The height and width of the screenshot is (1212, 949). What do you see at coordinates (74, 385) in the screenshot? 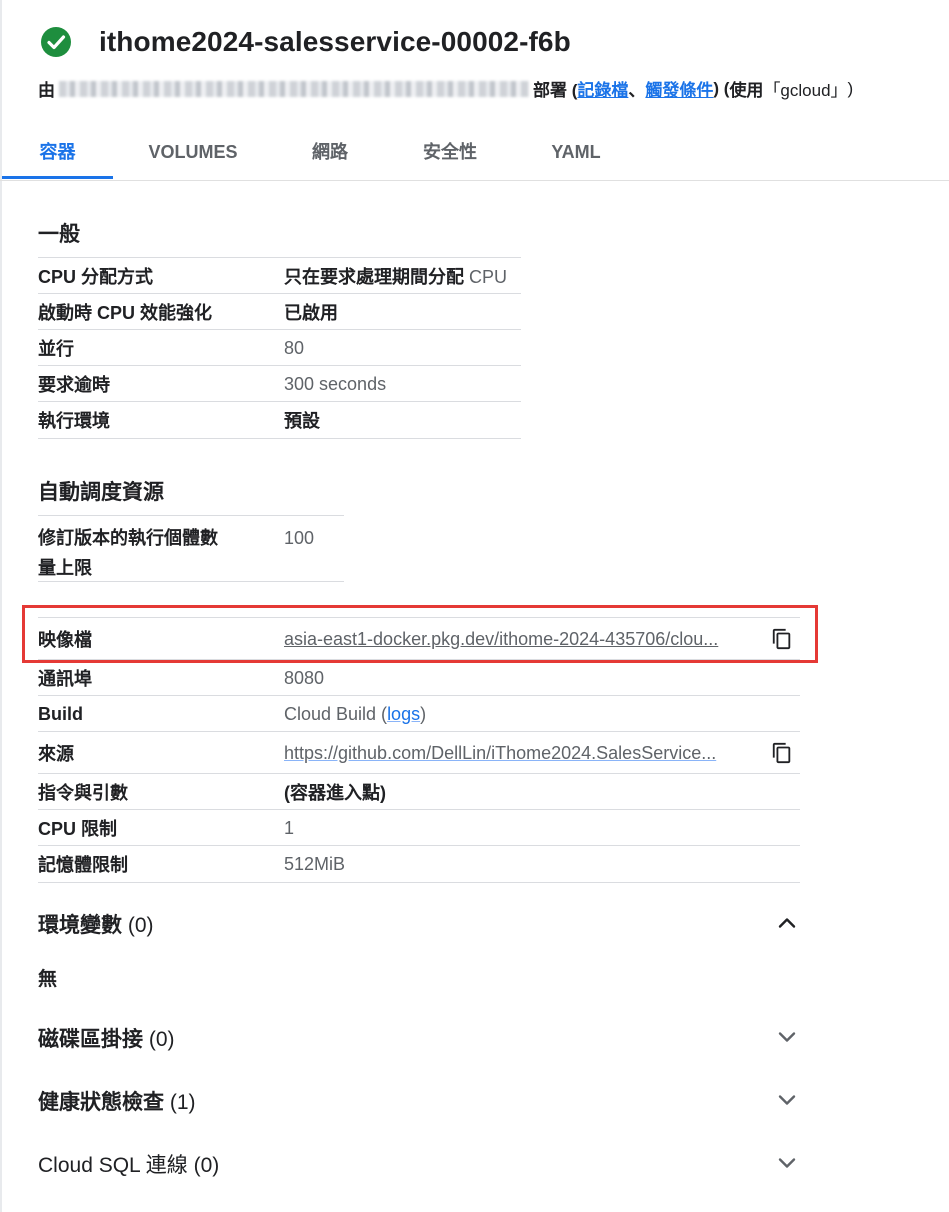
I see `request-timeout-key: 要求逾時` at bounding box center [74, 385].